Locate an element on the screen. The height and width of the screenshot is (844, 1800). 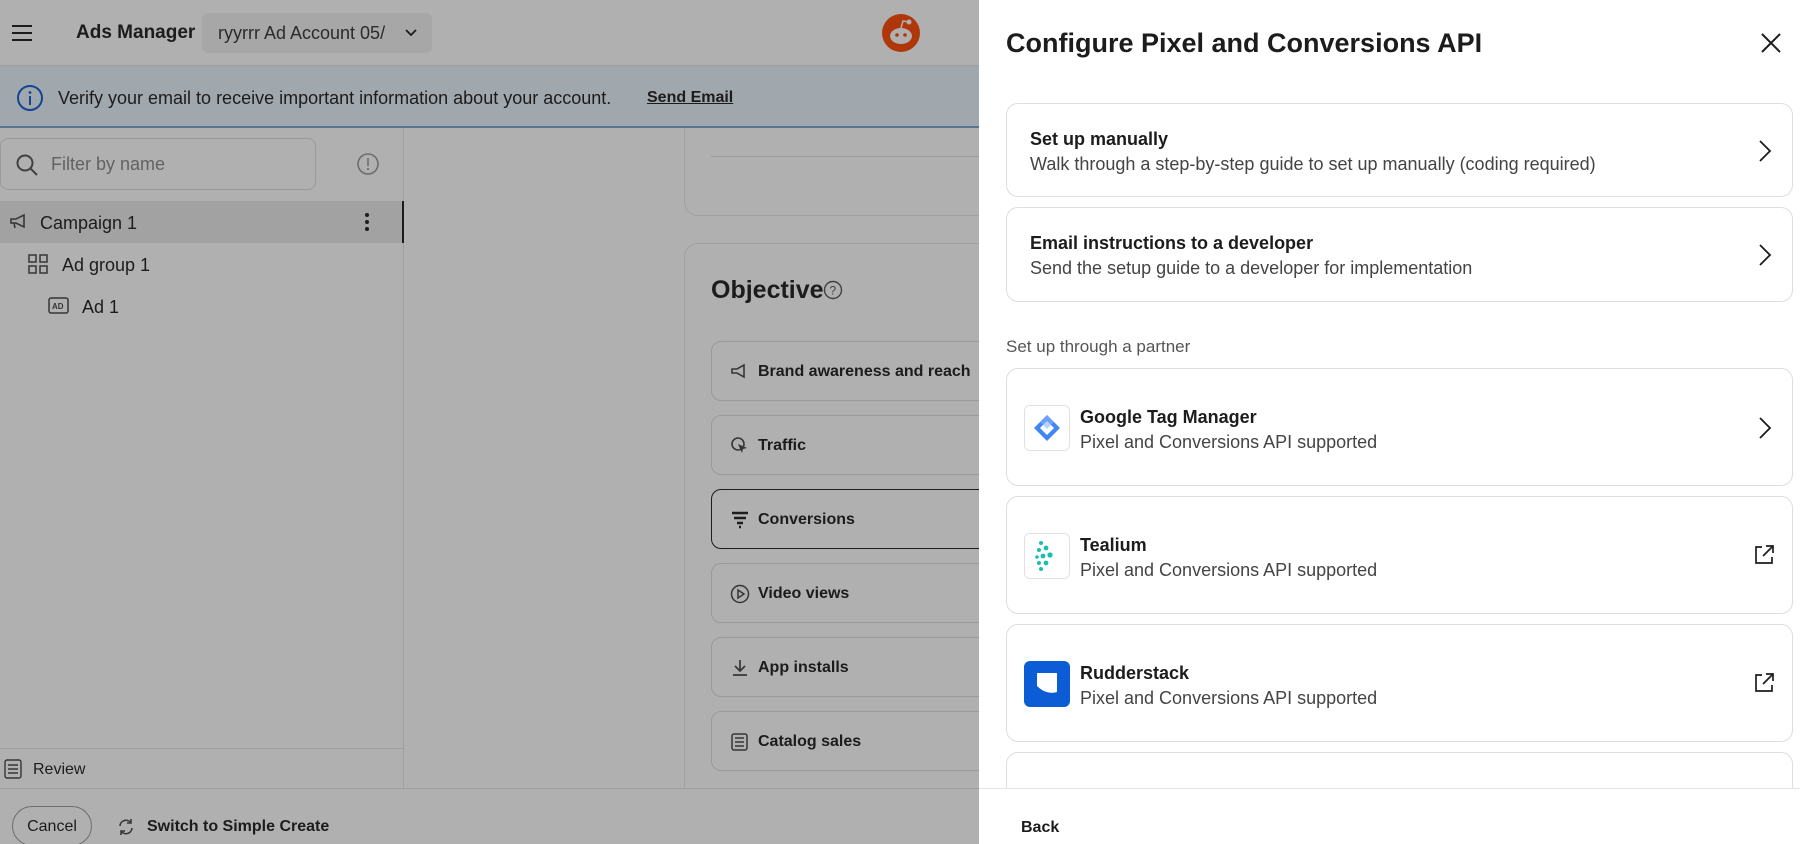
google-tag-manager-logo is located at coordinates (1047, 428).